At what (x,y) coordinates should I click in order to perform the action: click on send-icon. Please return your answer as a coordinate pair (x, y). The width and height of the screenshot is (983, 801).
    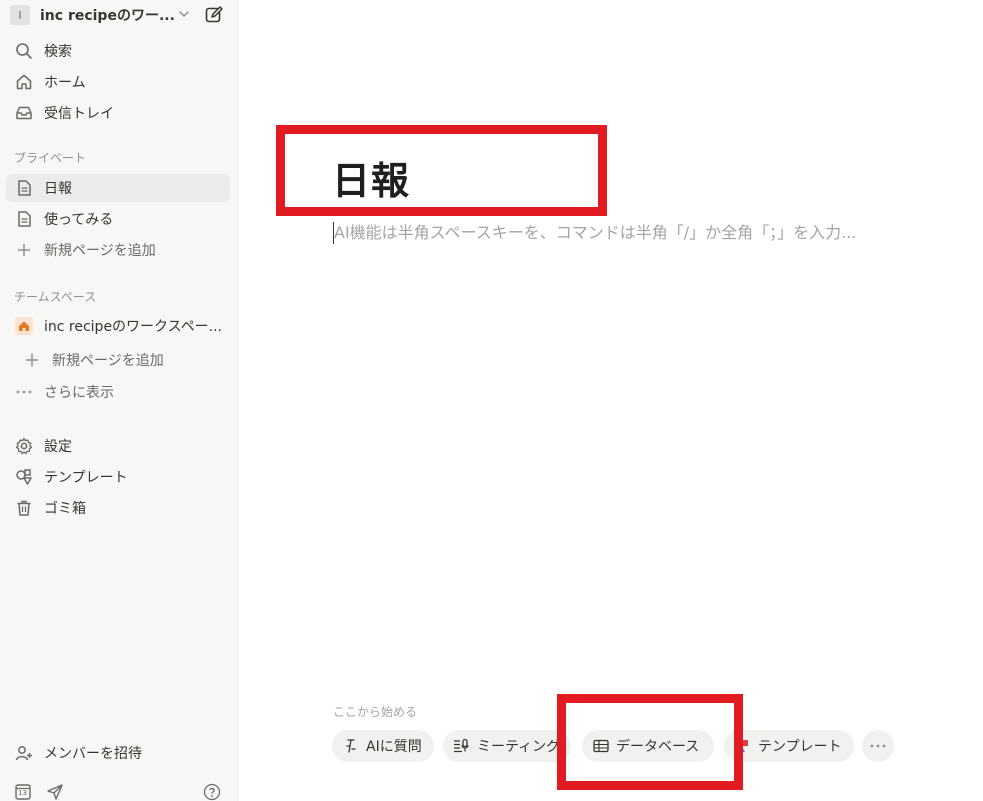
    Looking at the image, I should click on (55, 792).